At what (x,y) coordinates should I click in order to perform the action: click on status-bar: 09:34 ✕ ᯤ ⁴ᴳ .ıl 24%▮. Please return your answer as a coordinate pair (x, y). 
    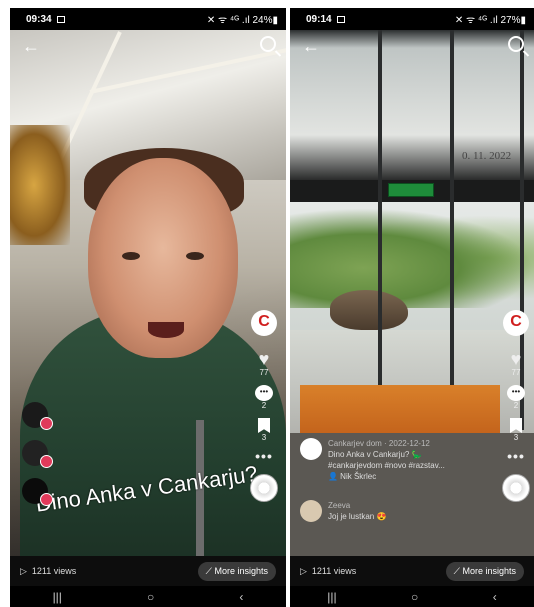
    Looking at the image, I should click on (148, 19).